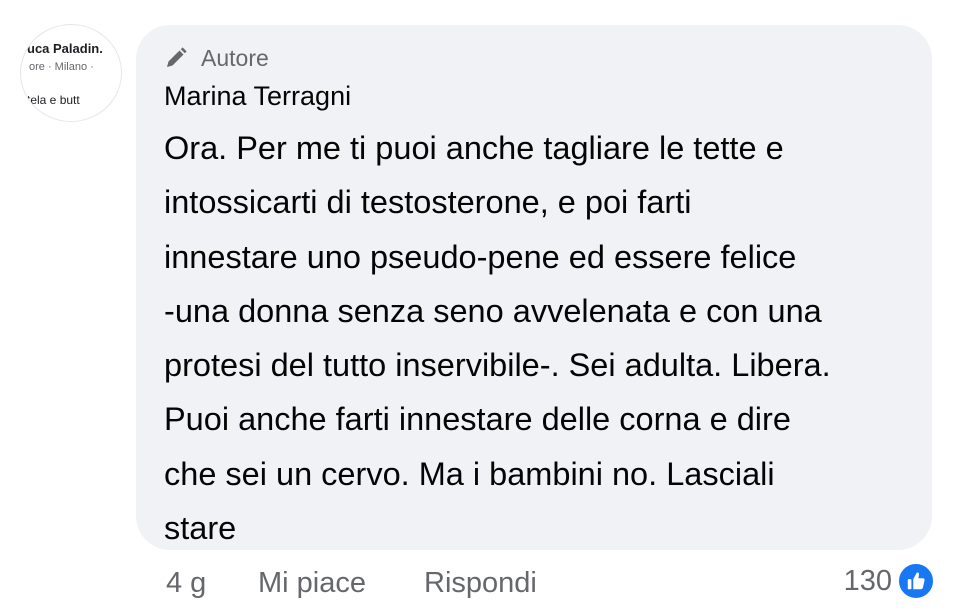 The height and width of the screenshot is (614, 960). I want to click on like-button: Mi piace, so click(312, 583).